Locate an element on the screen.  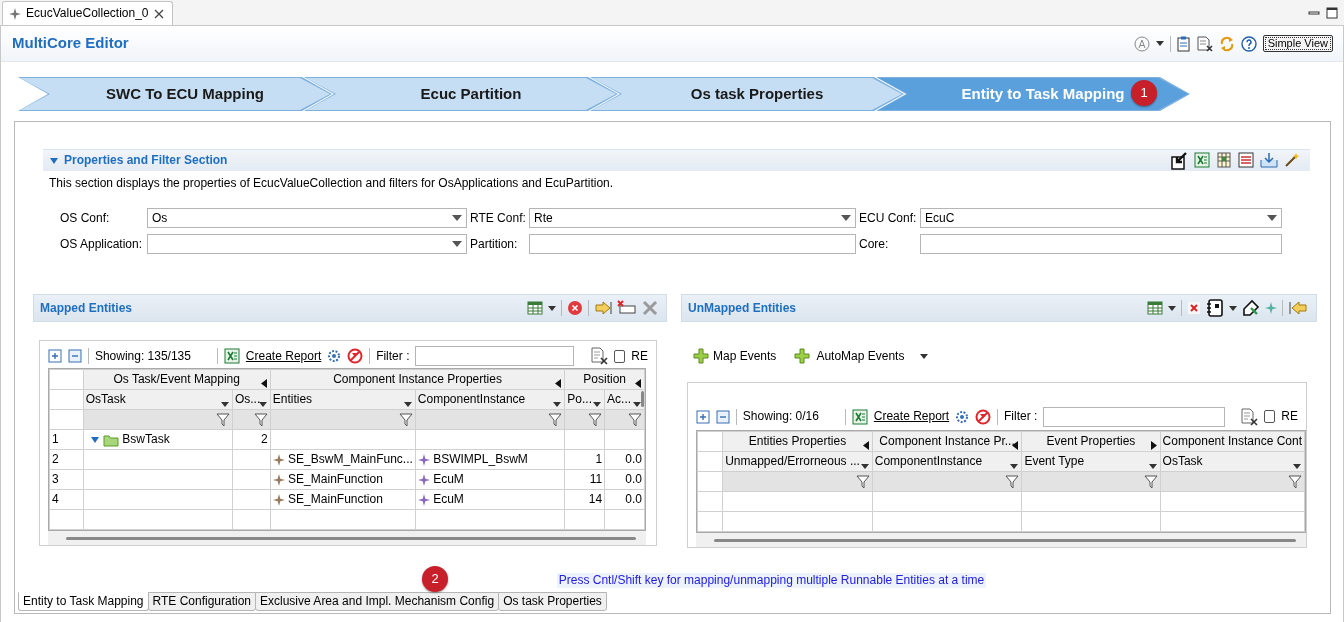
export-icon is located at coordinates (1179, 160).